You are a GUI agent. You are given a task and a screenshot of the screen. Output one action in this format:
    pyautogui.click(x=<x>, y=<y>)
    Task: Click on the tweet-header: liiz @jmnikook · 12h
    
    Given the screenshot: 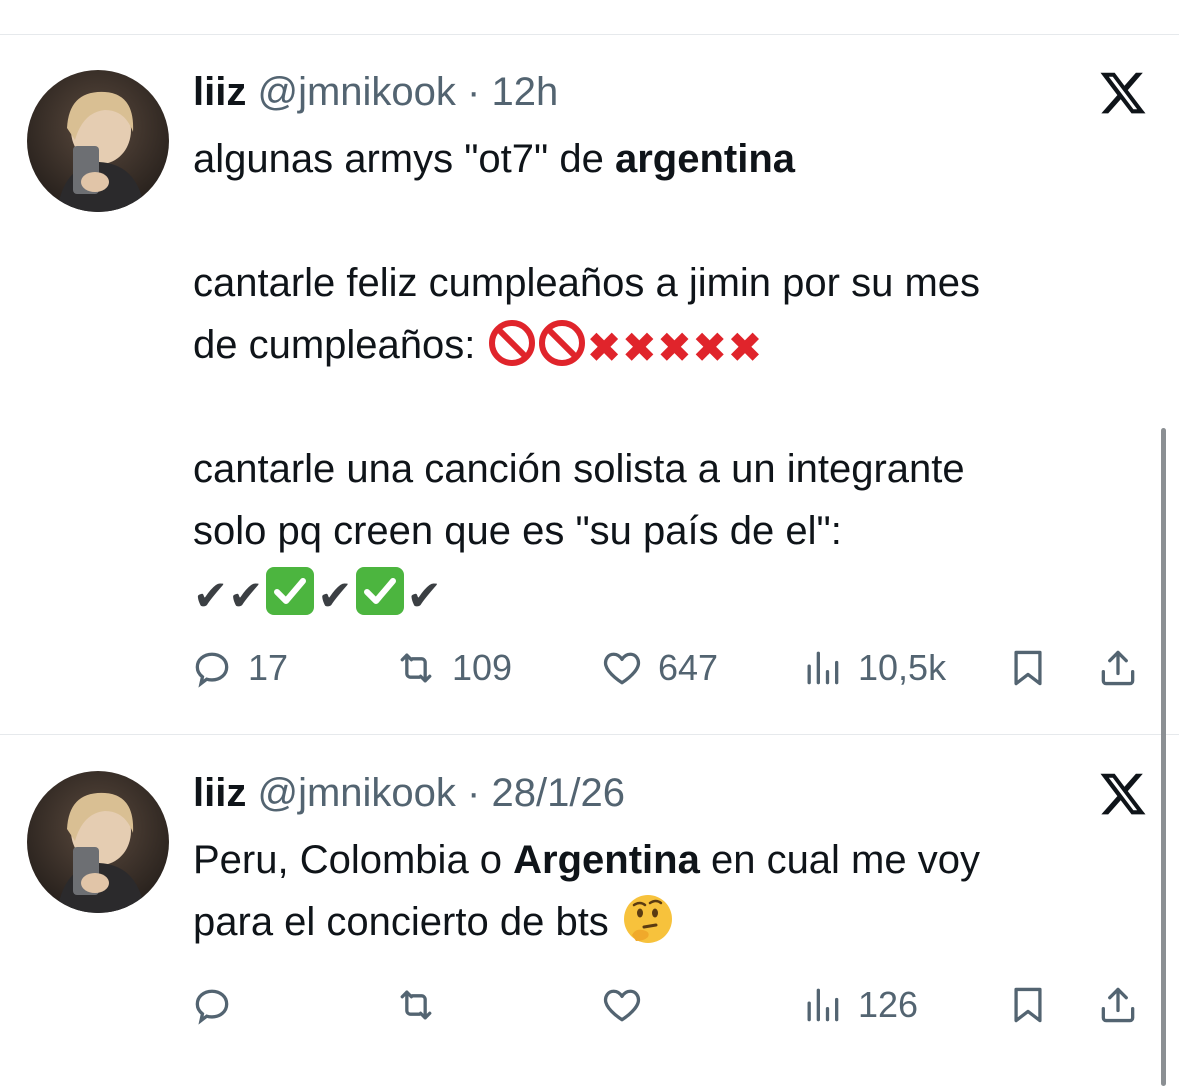 What is the action you would take?
    pyautogui.click(x=375, y=92)
    